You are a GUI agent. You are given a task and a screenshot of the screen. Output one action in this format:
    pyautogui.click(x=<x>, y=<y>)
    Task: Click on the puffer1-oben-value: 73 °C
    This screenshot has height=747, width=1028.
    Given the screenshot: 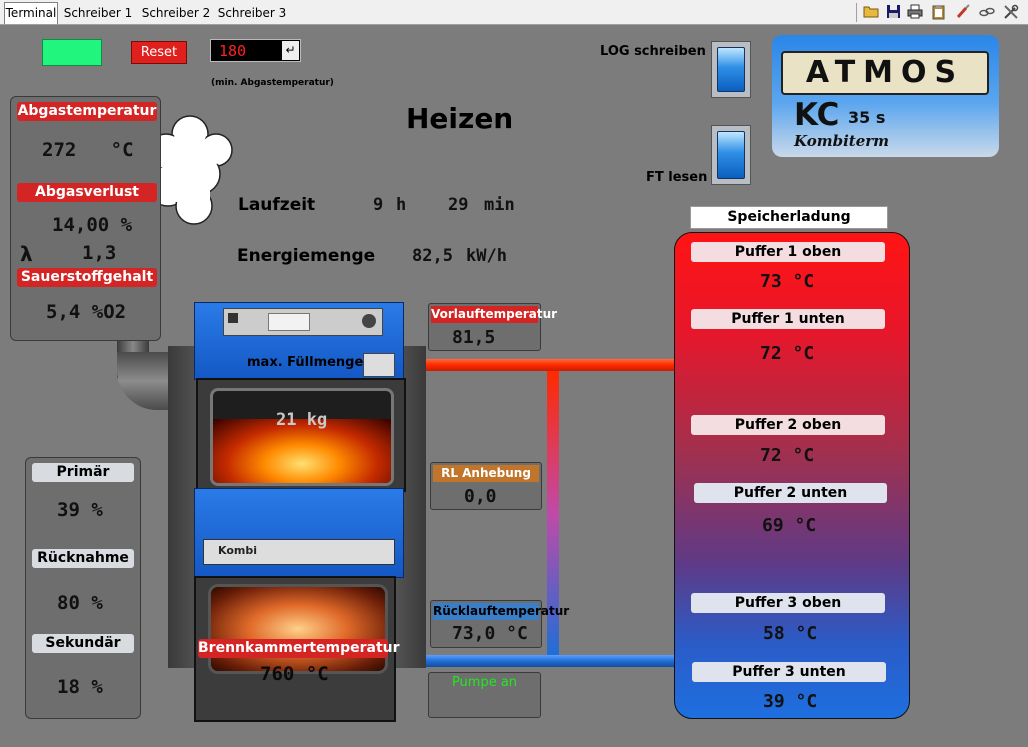 What is the action you would take?
    pyautogui.click(x=787, y=281)
    